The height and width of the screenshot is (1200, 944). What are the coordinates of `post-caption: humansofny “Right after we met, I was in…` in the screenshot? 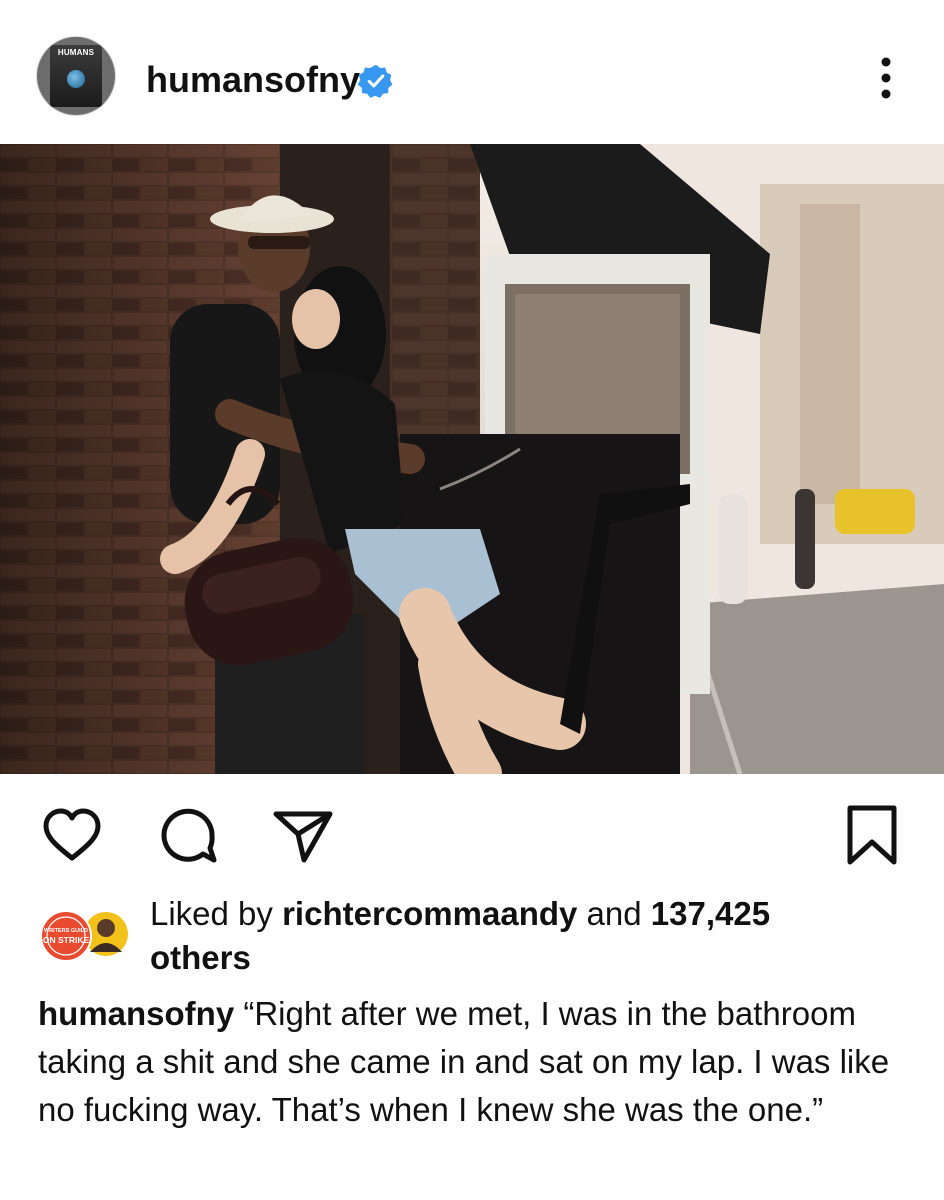 It's located at (478, 1062).